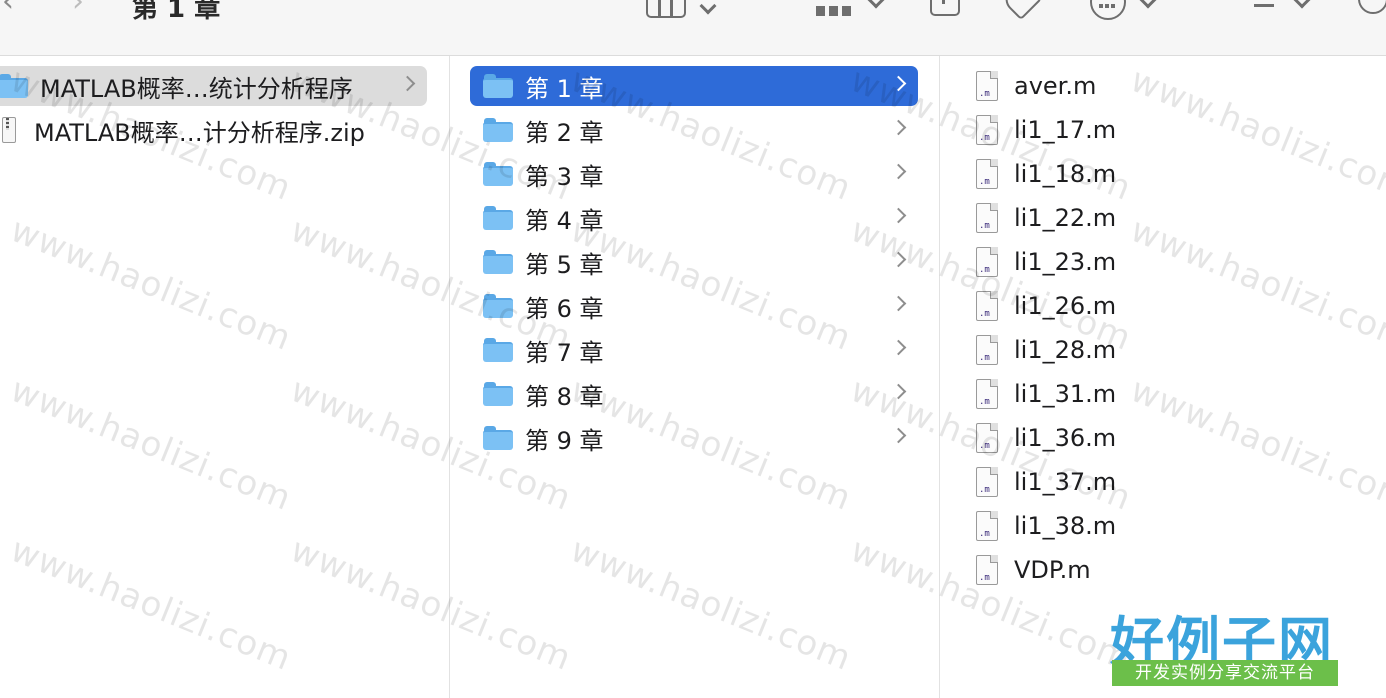 This screenshot has width=1386, height=698. I want to click on file-name: li1_22.m, so click(1065, 218).